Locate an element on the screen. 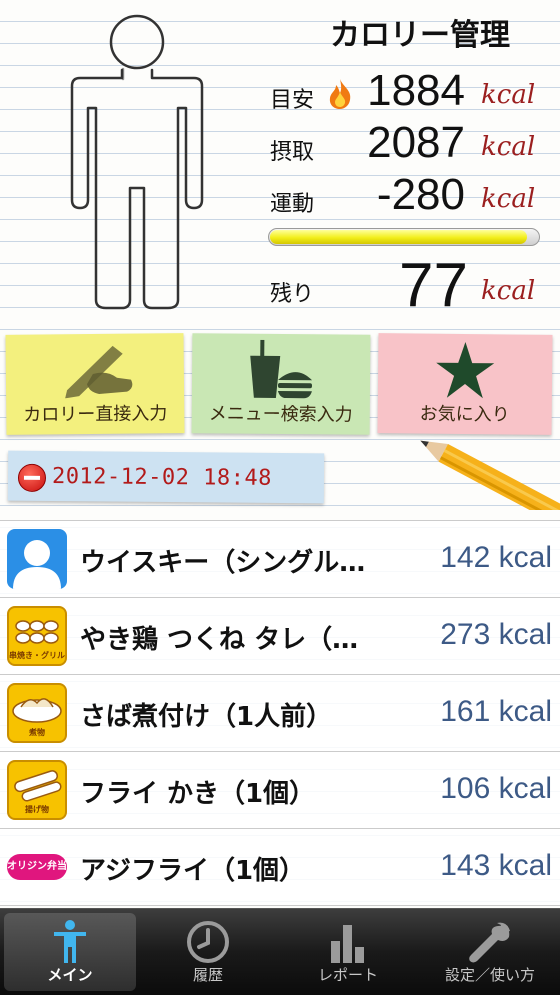  brand-logo-icon: オリジン弁当 is located at coordinates (37, 867).